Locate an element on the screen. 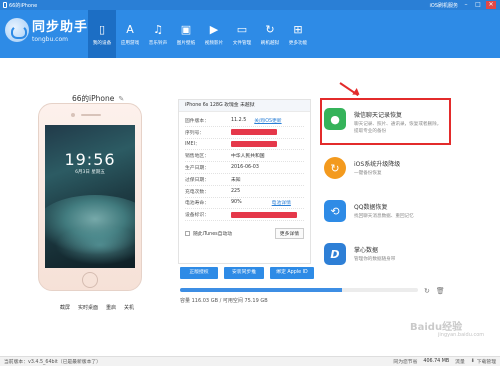 This screenshot has width=500, height=366. tool-title: QQ数据恢复 is located at coordinates (371, 207).